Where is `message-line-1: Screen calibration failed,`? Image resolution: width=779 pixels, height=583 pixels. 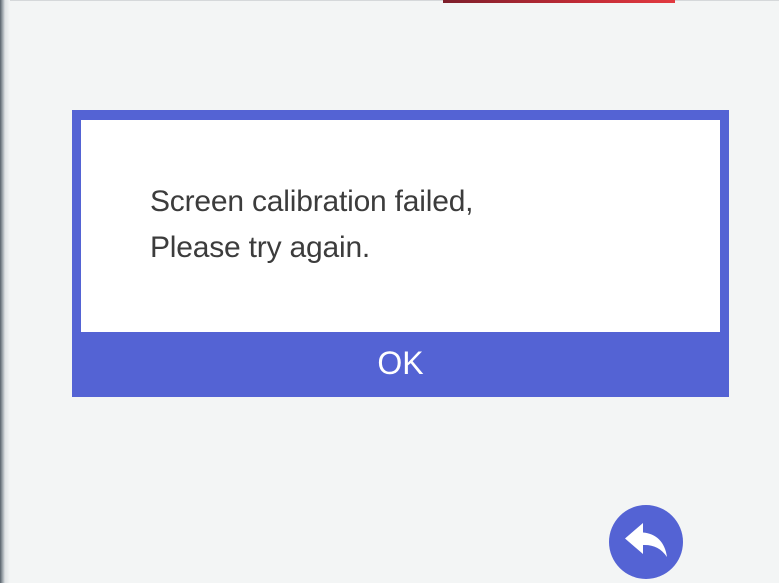
message-line-1: Screen calibration failed, is located at coordinates (312, 201).